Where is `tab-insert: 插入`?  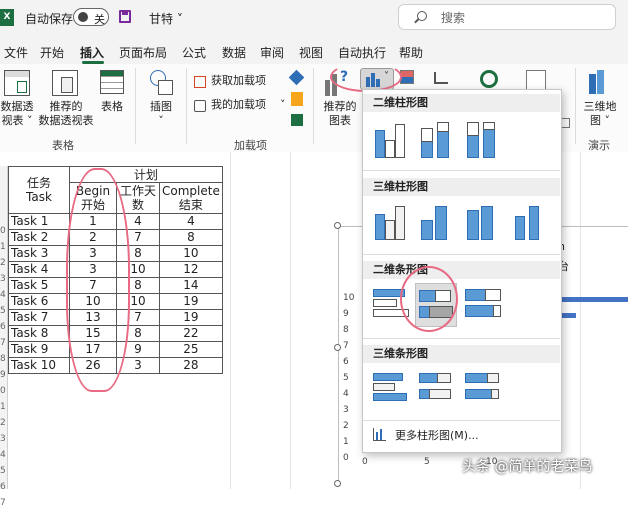
tab-insert: 插入 is located at coordinates (92, 52).